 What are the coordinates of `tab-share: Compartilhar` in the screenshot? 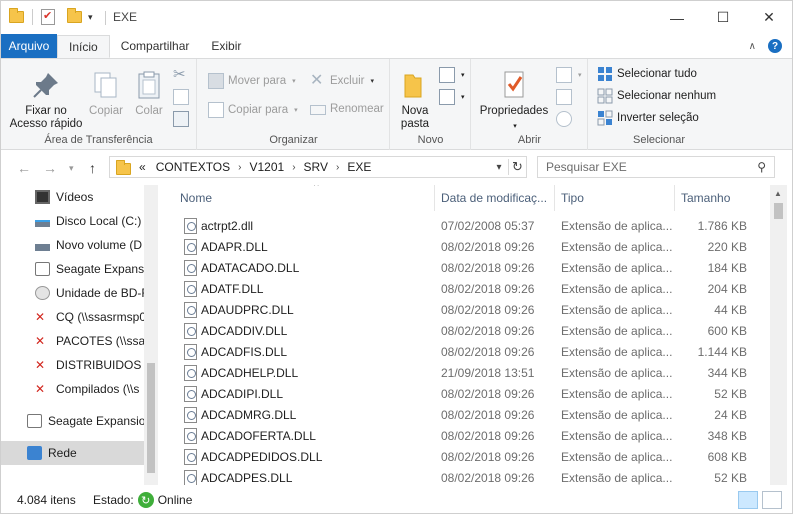 It's located at (155, 46).